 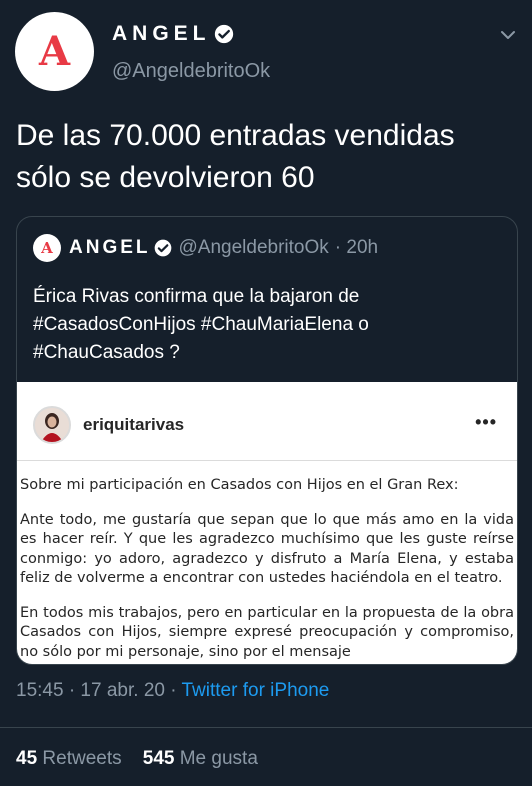 I want to click on tweet-text-line: sólo se devolvieron 60, so click(x=165, y=177).